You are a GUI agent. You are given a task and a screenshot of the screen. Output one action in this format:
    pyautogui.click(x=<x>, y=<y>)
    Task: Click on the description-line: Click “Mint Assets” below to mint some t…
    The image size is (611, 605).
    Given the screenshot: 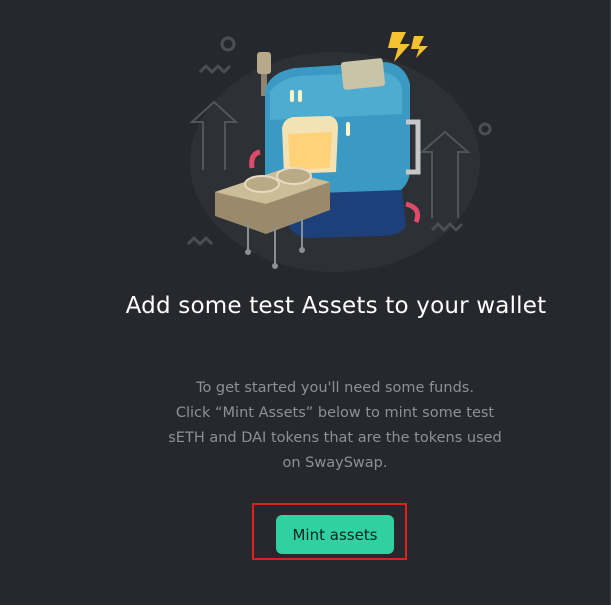 What is the action you would take?
    pyautogui.click(x=335, y=413)
    